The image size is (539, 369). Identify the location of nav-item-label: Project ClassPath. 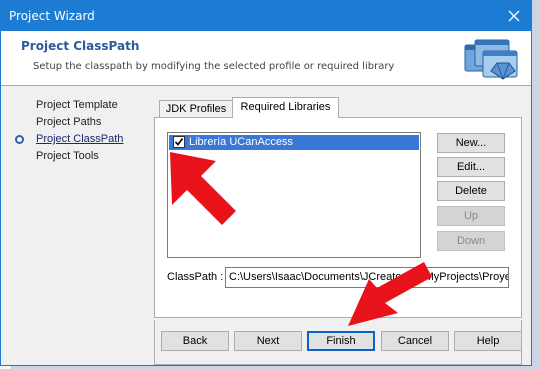
(80, 139).